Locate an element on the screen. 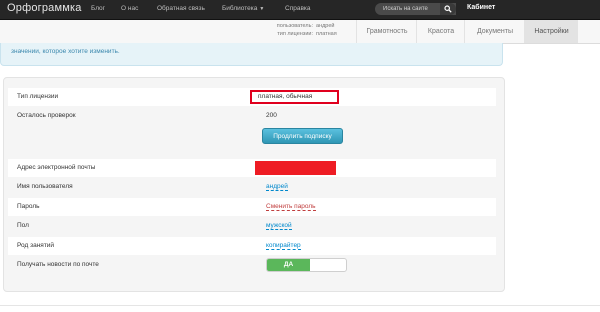 The height and width of the screenshot is (312, 600). occupation-value: копирайтер is located at coordinates (283, 246).